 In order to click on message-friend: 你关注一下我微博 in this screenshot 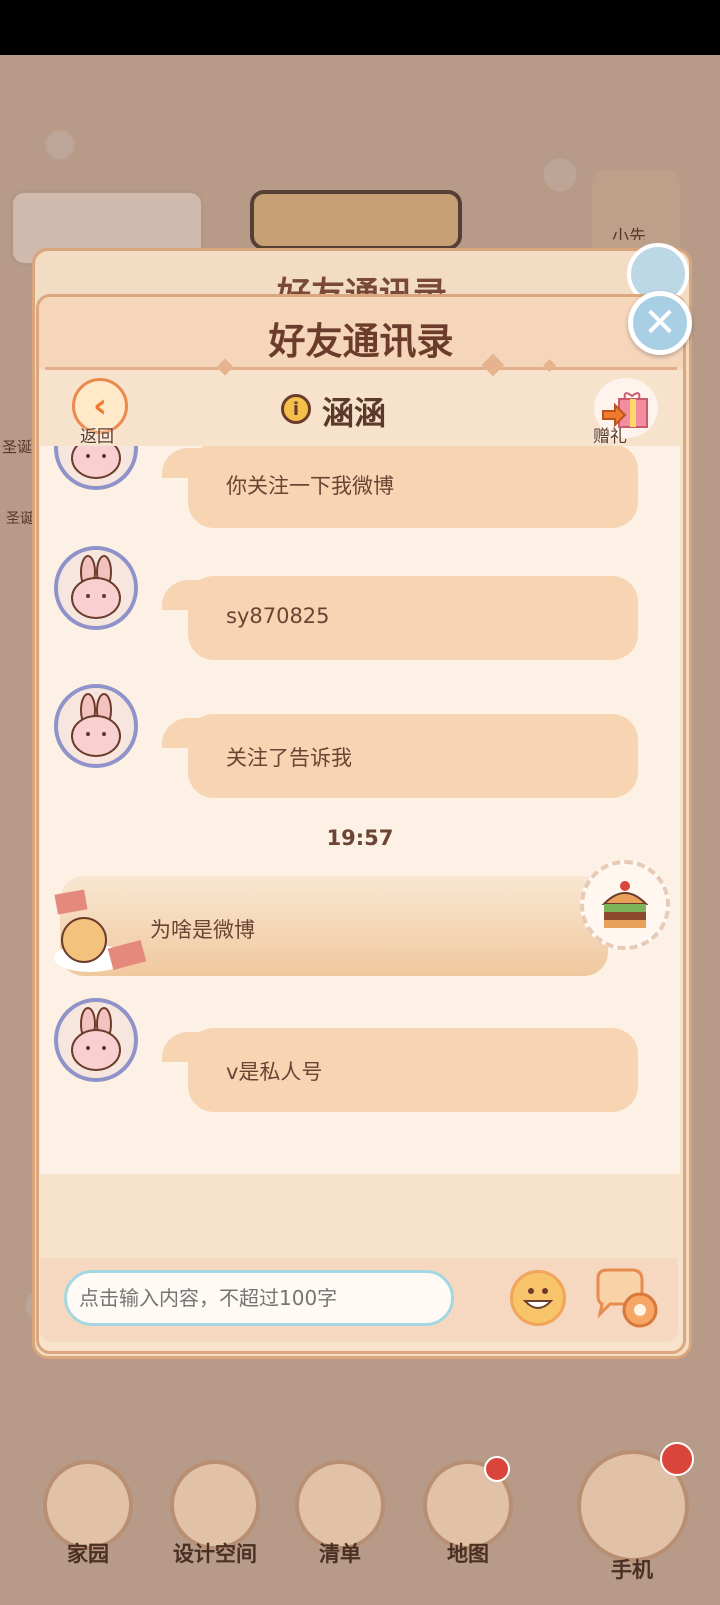, I will do `click(360, 487)`.